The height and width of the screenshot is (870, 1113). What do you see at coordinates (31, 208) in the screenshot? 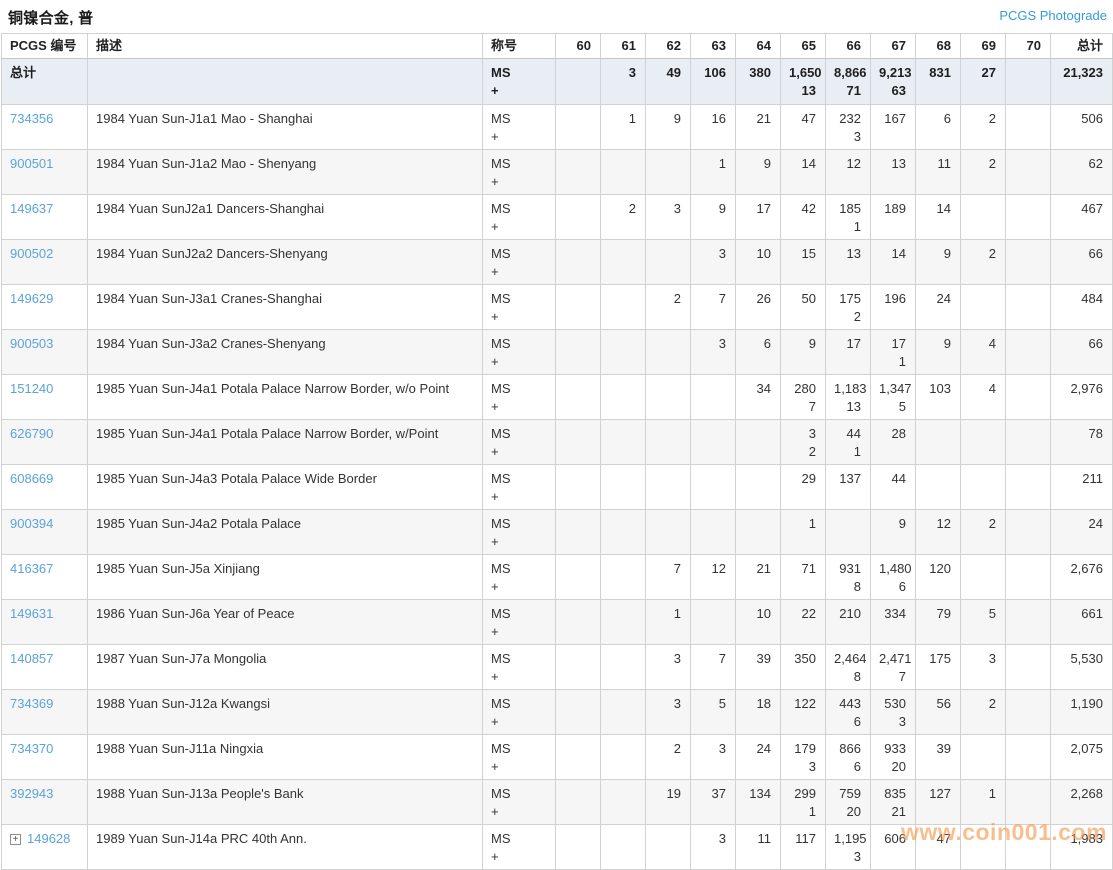
I see `pcgs-number-link: 149637` at bounding box center [31, 208].